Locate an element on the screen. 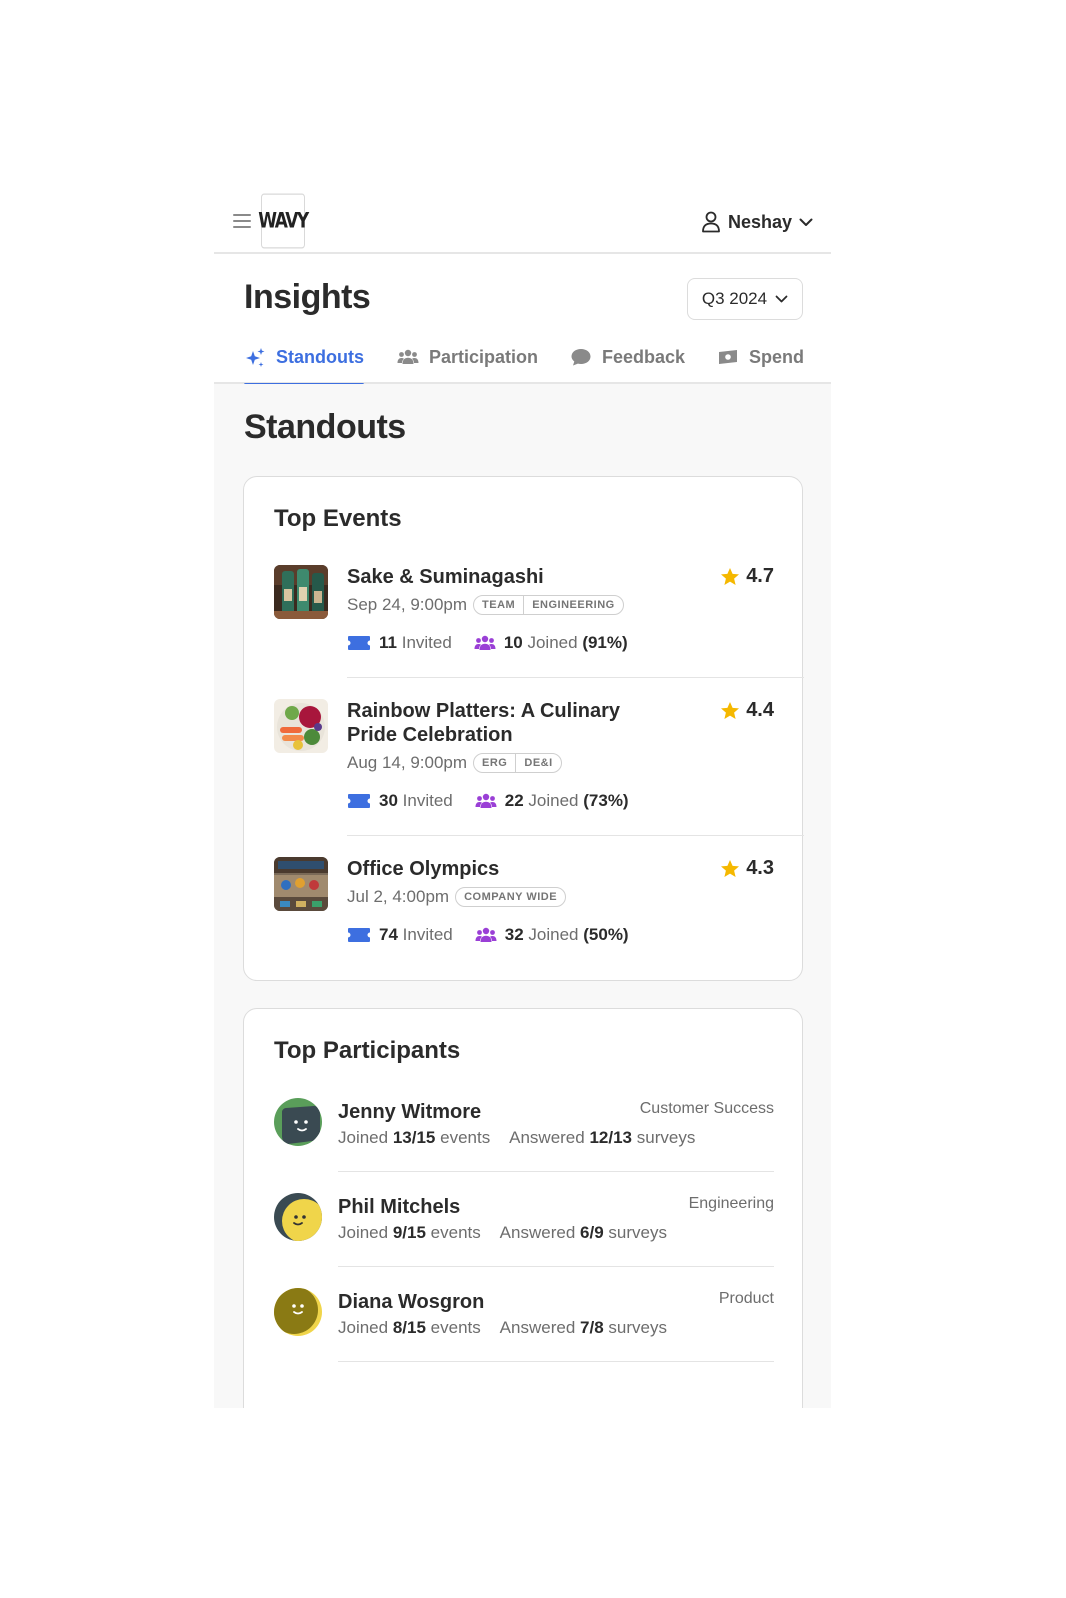  user-menu: Neshay is located at coordinates (757, 222).